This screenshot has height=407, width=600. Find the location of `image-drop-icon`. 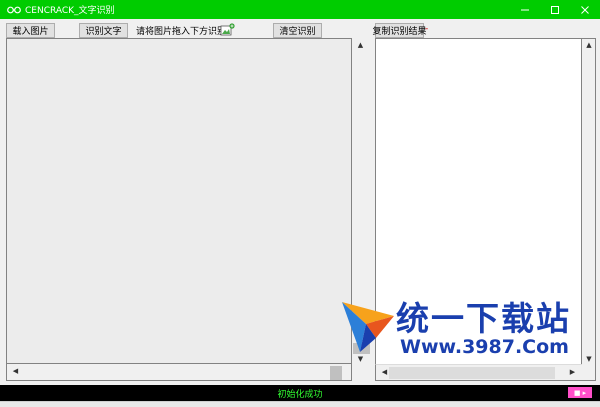

image-drop-icon is located at coordinates (227, 29).